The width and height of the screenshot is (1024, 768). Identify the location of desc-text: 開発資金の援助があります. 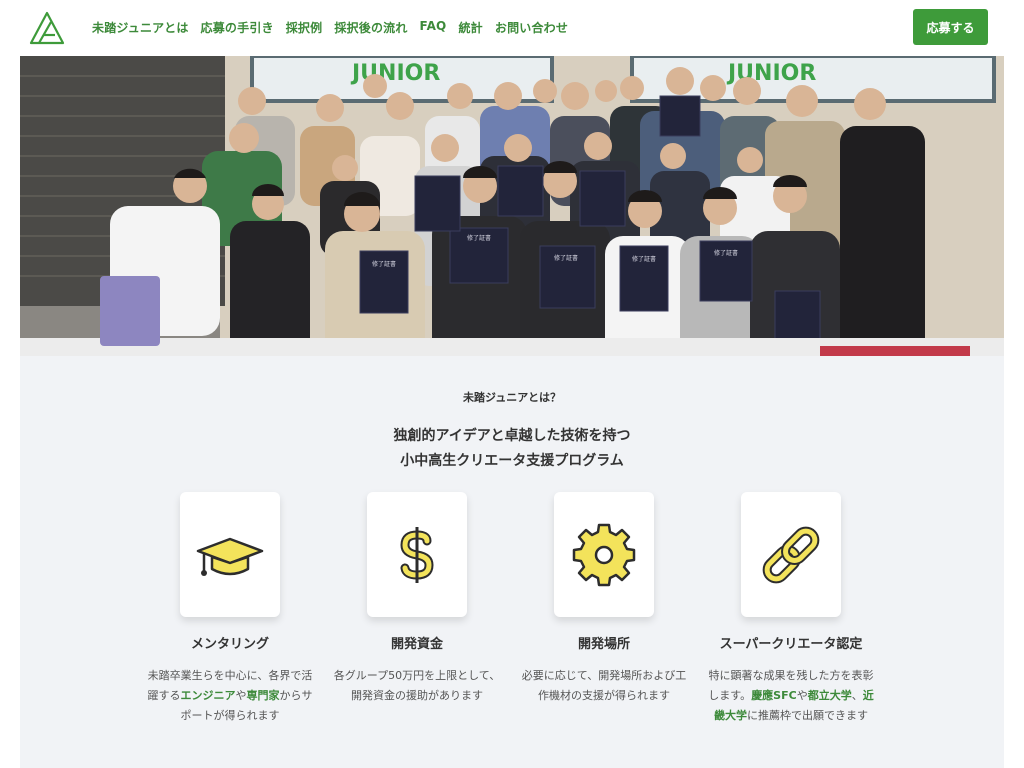
(417, 695).